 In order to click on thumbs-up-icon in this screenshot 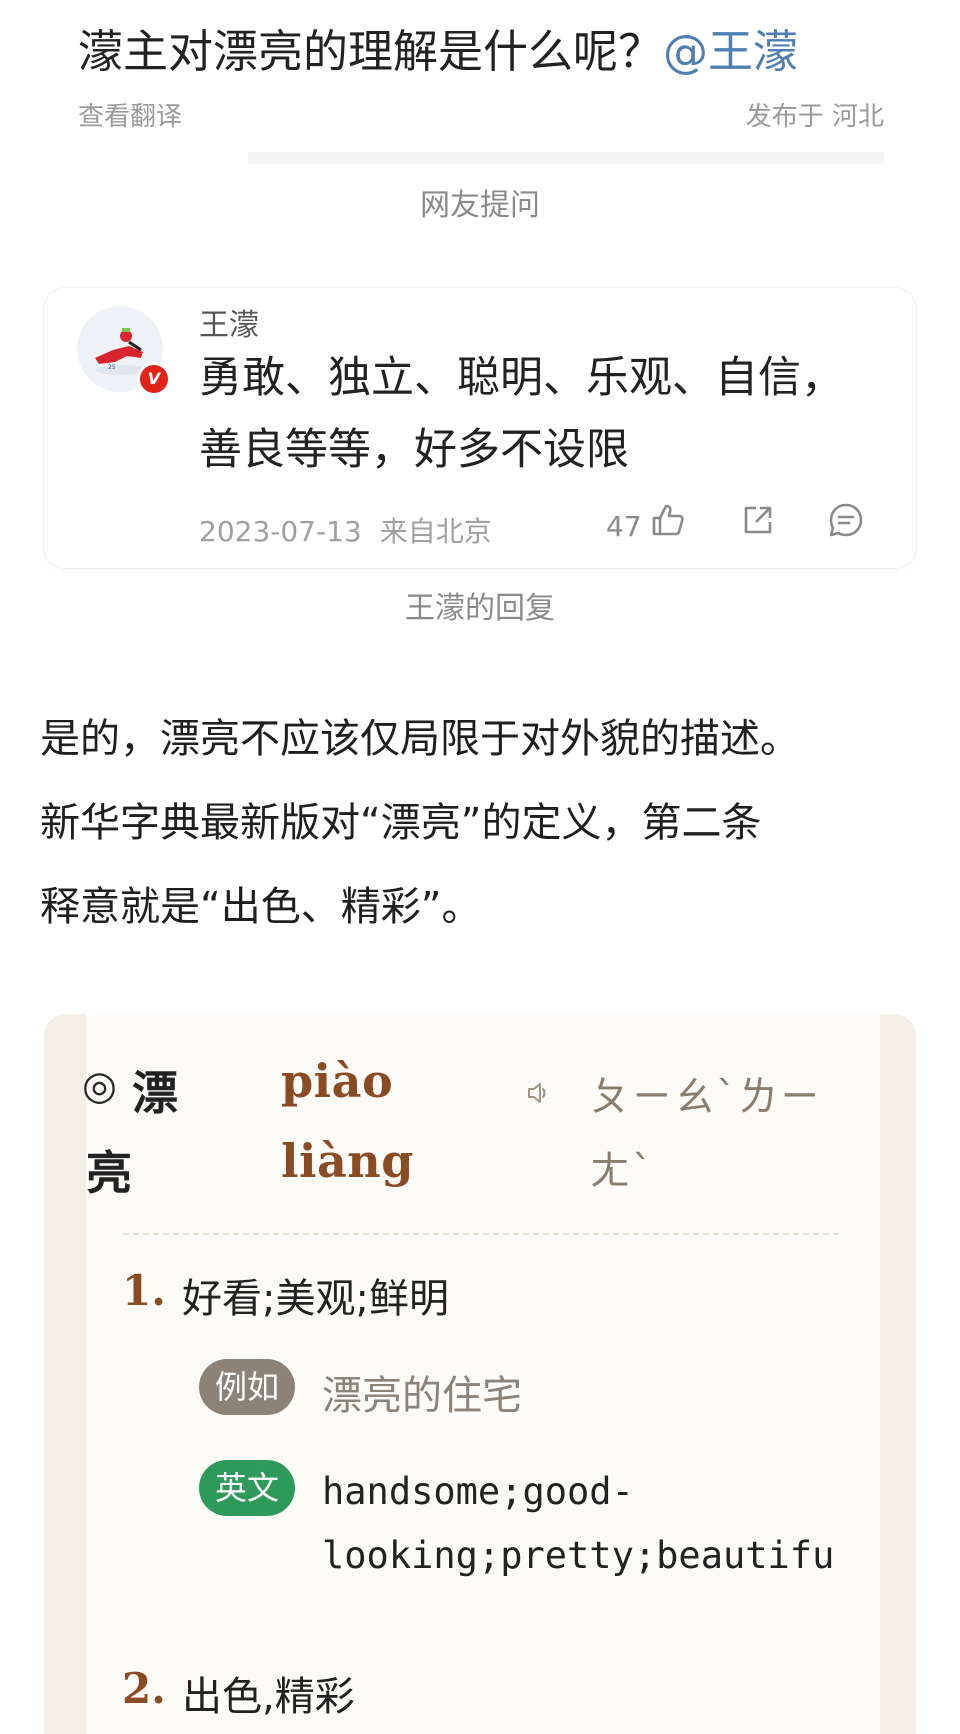, I will do `click(668, 520)`.